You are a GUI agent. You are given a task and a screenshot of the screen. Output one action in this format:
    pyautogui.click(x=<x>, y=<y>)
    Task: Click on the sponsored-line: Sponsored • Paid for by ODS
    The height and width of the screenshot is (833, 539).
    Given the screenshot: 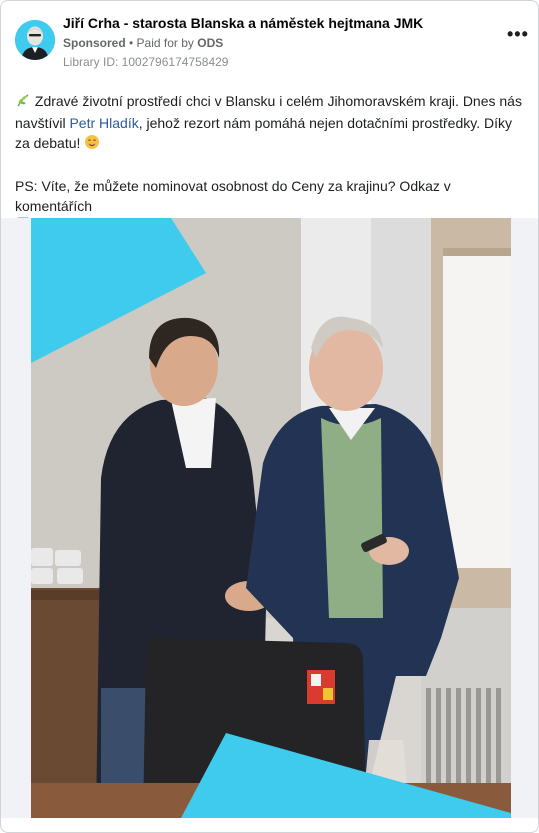 What is the action you would take?
    pyautogui.click(x=143, y=43)
    